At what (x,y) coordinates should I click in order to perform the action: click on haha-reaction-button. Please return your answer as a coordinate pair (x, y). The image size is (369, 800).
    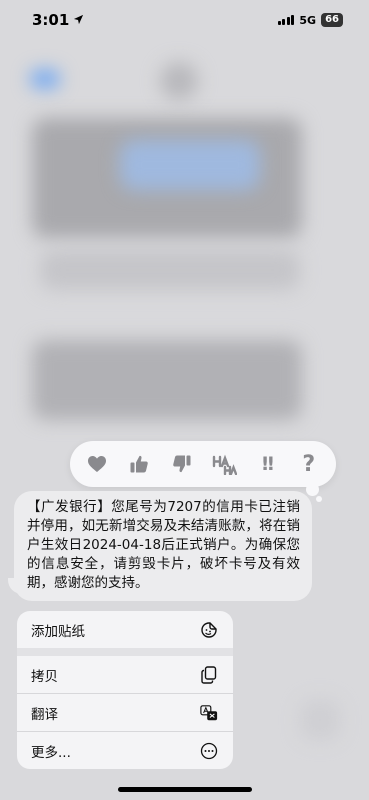
    Looking at the image, I should click on (224, 464).